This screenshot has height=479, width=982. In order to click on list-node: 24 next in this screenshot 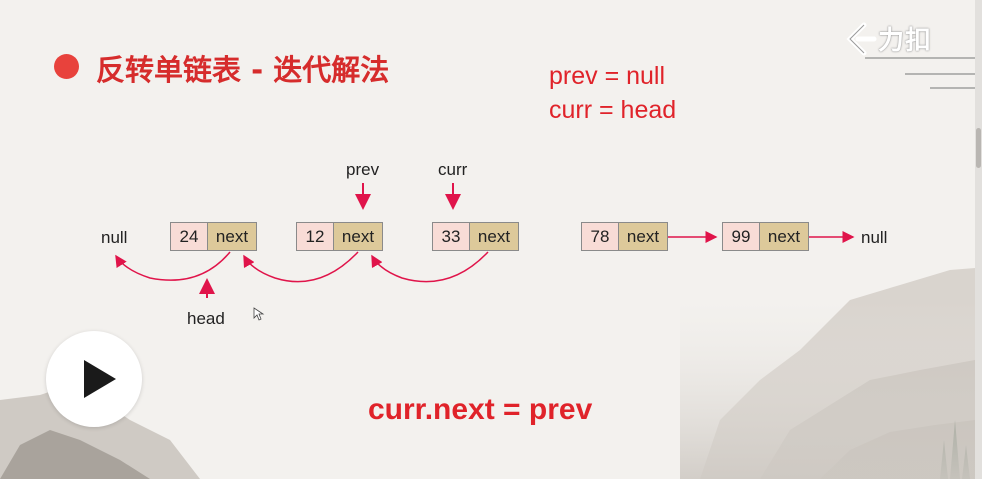, I will do `click(213, 236)`.